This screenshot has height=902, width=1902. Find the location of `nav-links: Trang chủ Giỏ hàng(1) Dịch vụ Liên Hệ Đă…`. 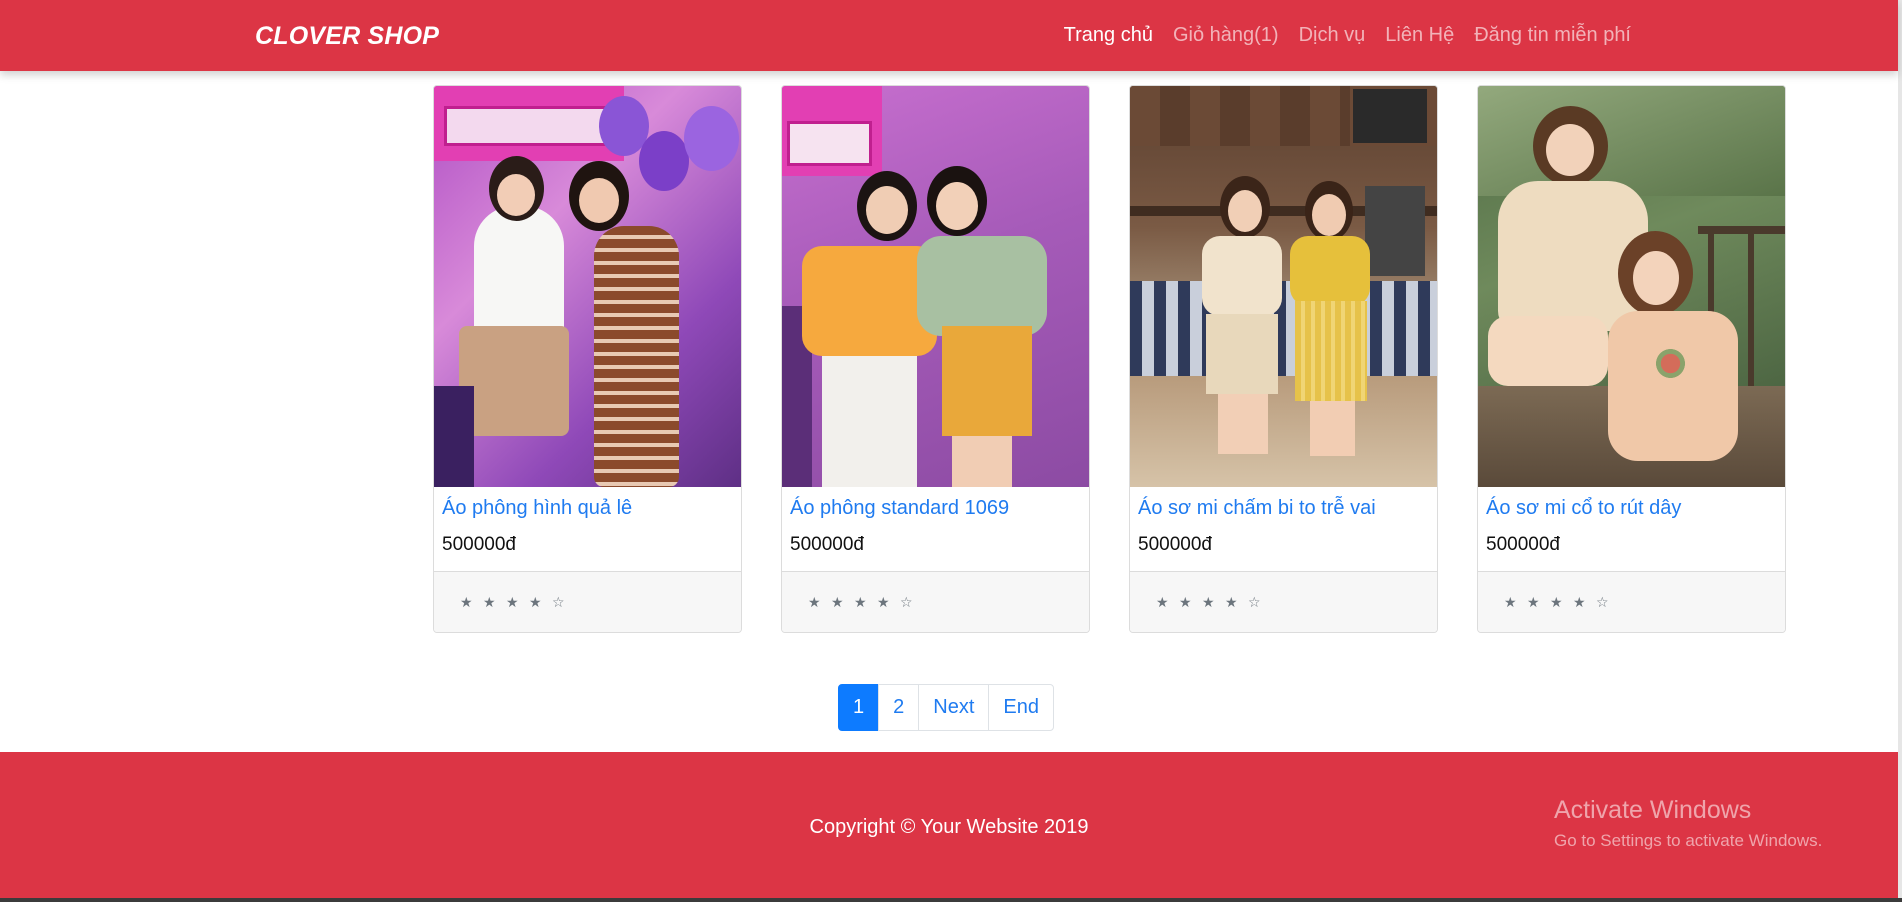

nav-links: Trang chủ Giỏ hàng(1) Dịch vụ Liên Hệ Đă… is located at coordinates (1347, 35).